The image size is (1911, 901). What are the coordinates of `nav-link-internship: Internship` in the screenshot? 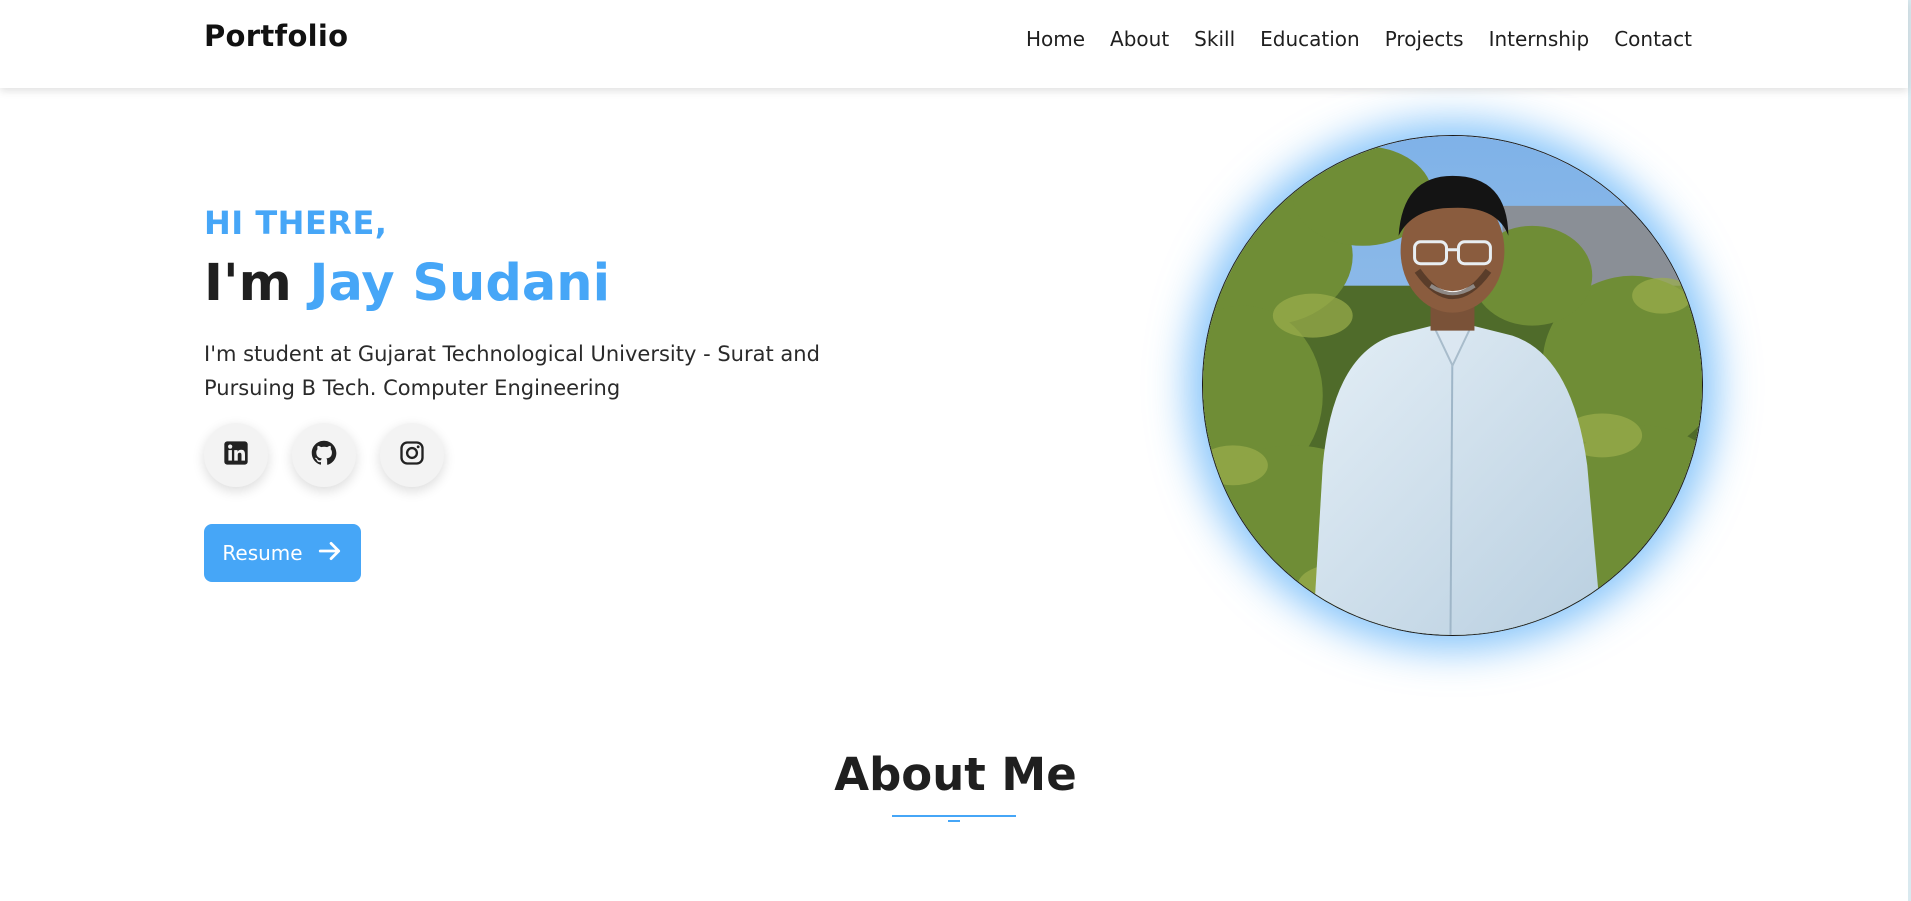 It's located at (1539, 39).